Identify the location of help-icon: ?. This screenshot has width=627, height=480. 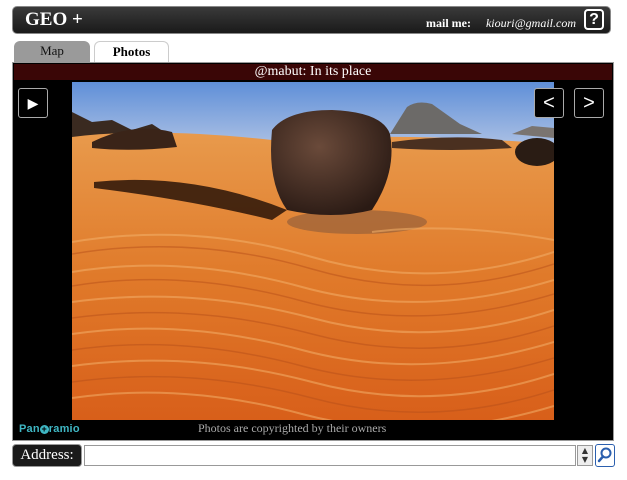
(594, 19).